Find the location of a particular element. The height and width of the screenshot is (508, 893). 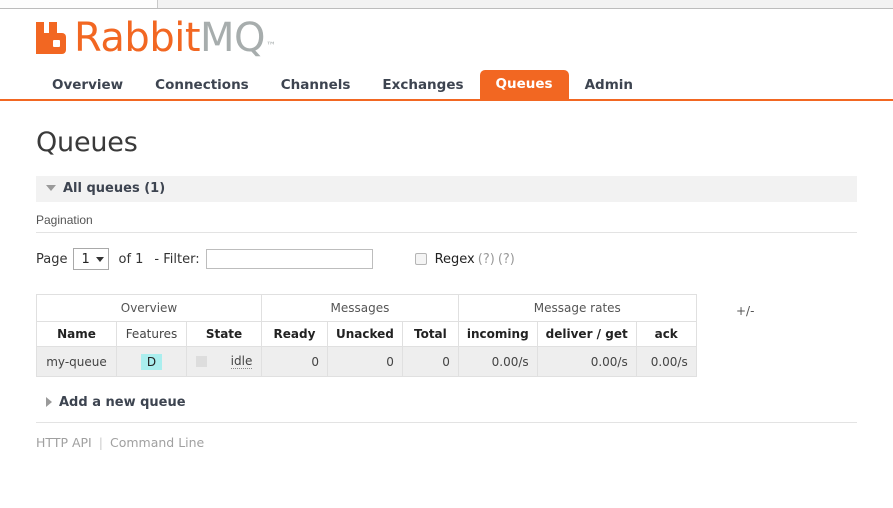

logo-wordmark: RabbitMQ is located at coordinates (170, 38).